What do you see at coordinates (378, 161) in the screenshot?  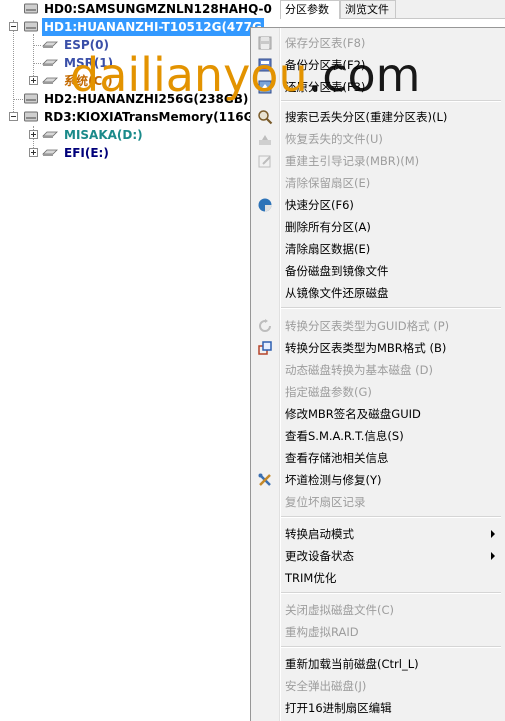 I see `menu-item-rebuild-mbr: 重建主引导记录(MBR)(M)` at bounding box center [378, 161].